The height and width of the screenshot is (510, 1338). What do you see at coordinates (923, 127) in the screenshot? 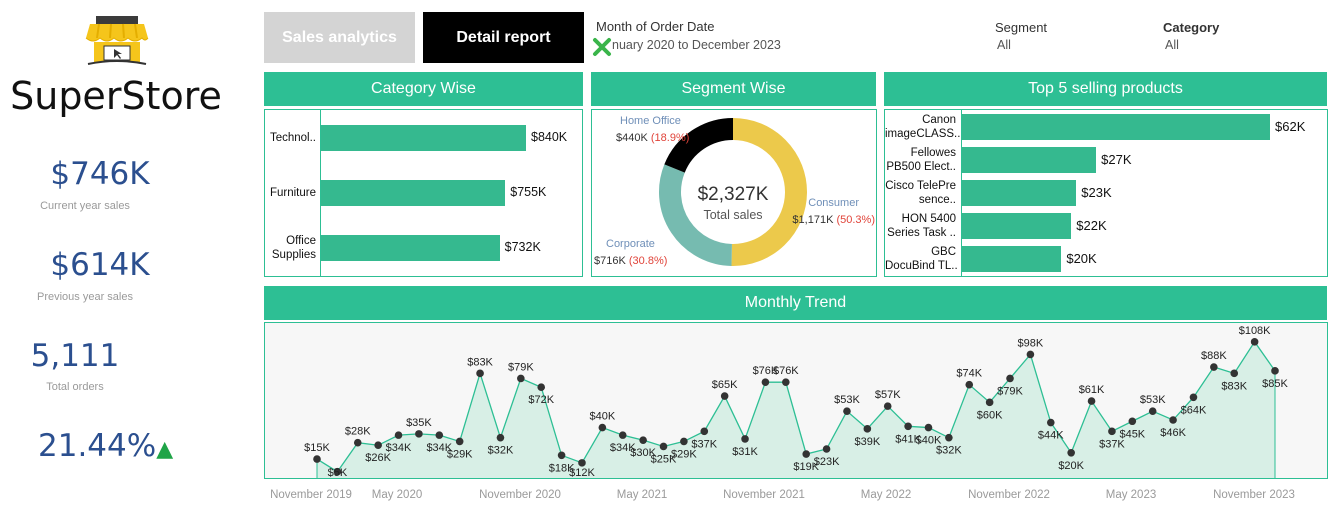
I see `product-name: Canon imageCLASS..` at bounding box center [923, 127].